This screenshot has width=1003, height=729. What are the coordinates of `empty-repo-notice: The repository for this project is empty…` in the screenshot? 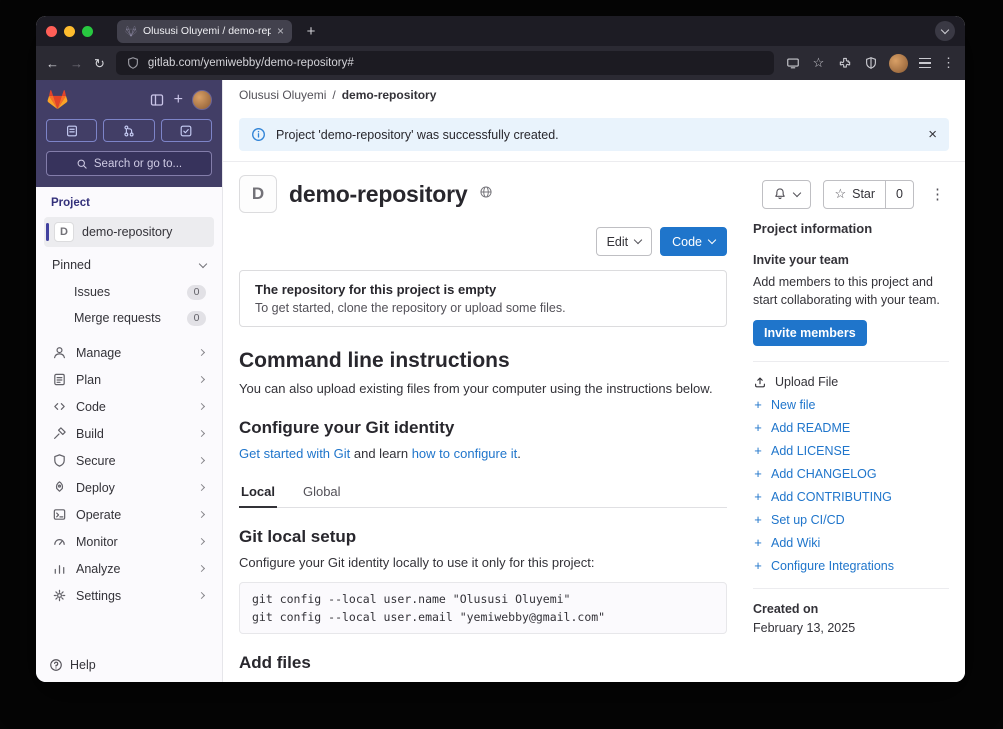 It's located at (483, 298).